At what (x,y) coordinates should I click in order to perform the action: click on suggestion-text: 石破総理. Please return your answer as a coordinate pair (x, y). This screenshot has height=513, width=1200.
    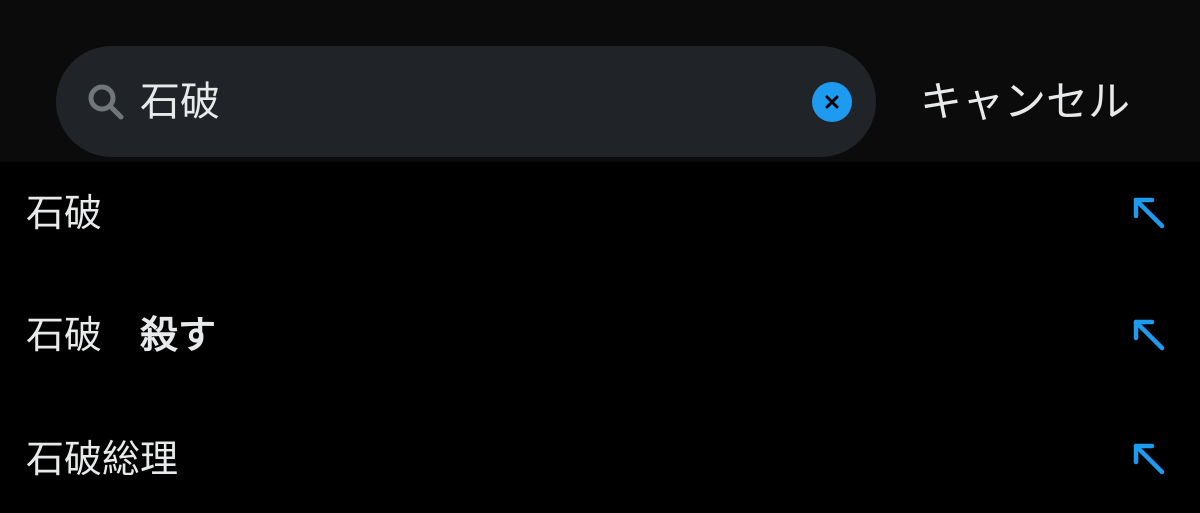
    Looking at the image, I should click on (102, 459).